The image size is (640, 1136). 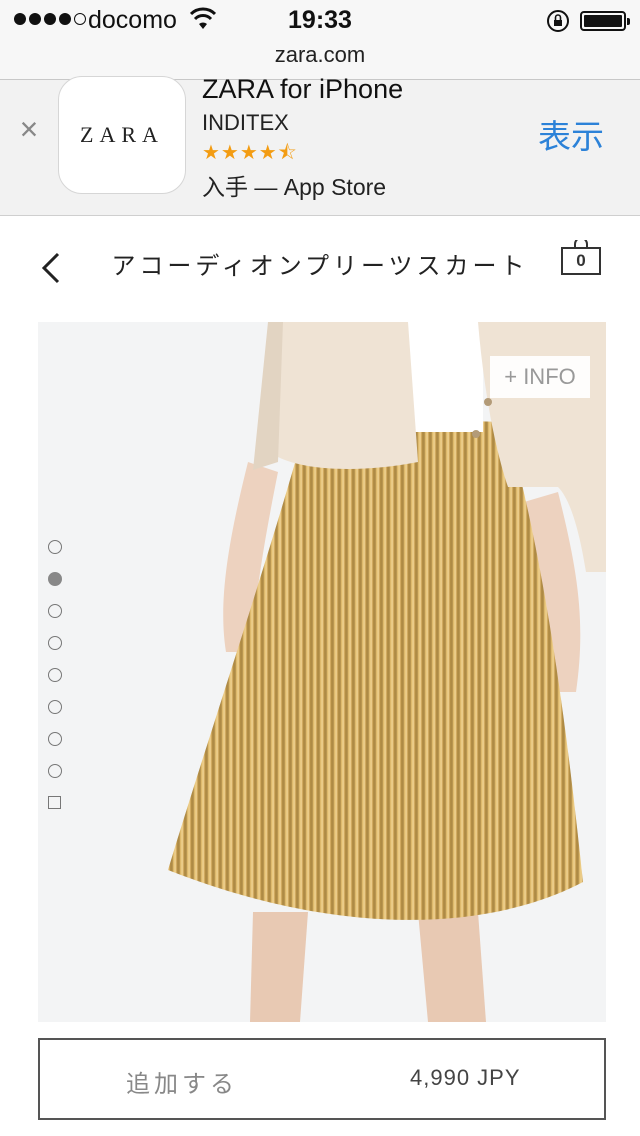 I want to click on app-publisher: INDITEX, so click(x=245, y=122).